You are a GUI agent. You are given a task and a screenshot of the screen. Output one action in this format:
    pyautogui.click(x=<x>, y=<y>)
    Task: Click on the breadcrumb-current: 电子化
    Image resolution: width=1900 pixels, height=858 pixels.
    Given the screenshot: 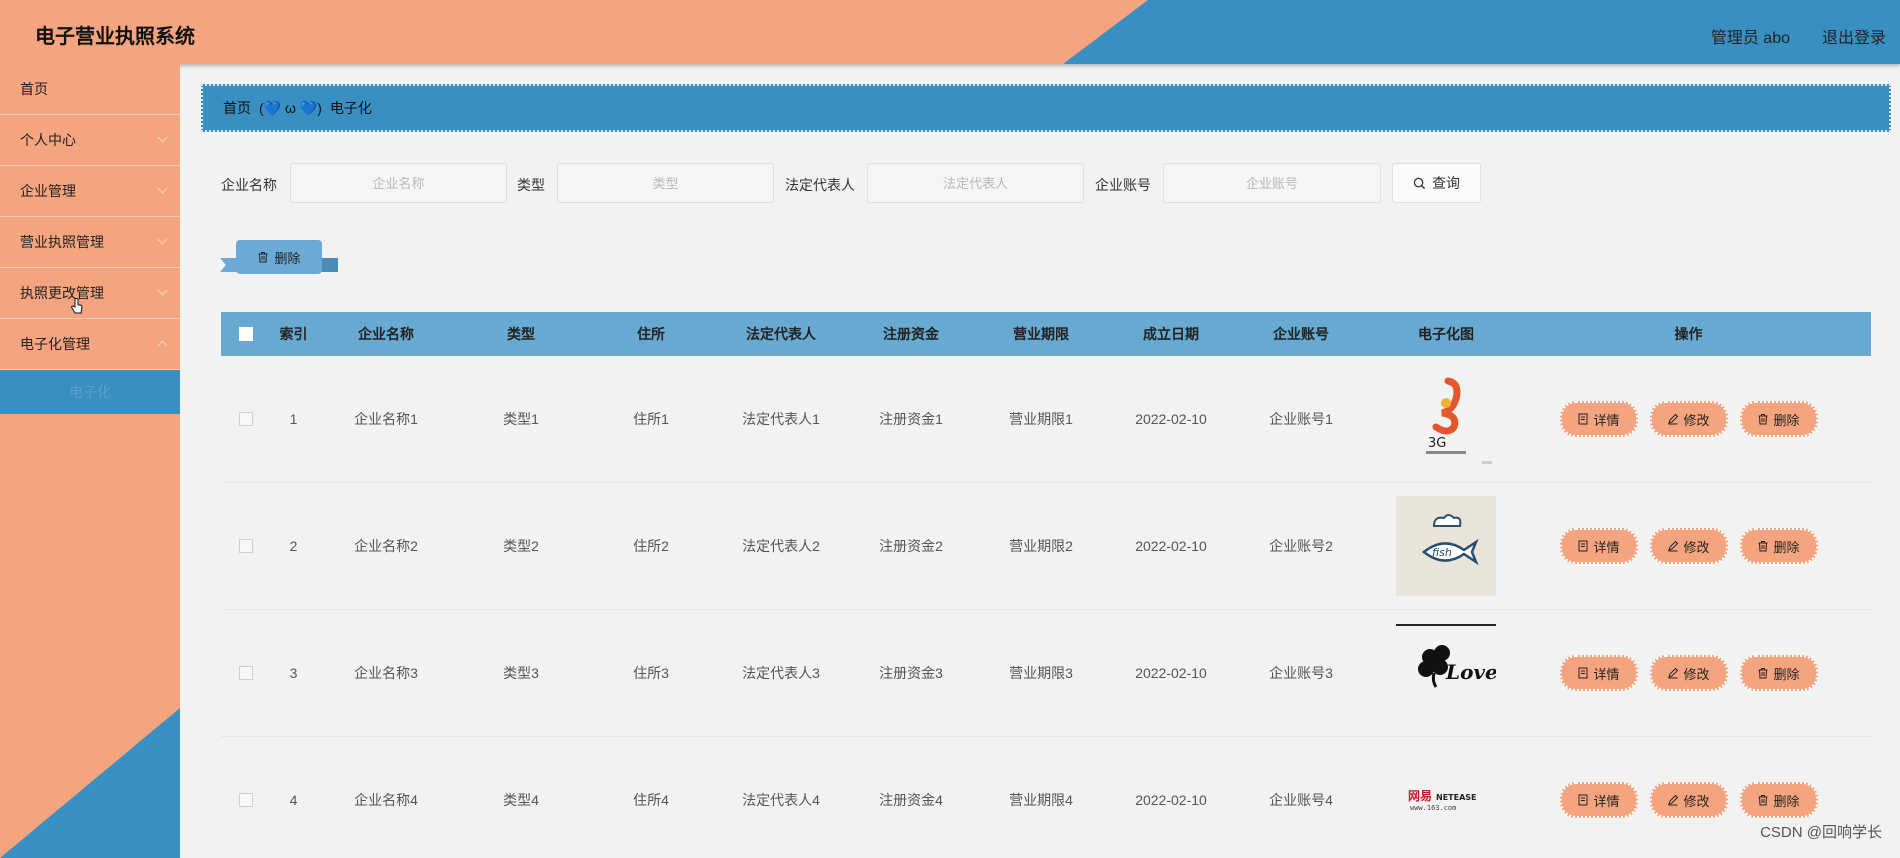 What is the action you would take?
    pyautogui.click(x=350, y=108)
    